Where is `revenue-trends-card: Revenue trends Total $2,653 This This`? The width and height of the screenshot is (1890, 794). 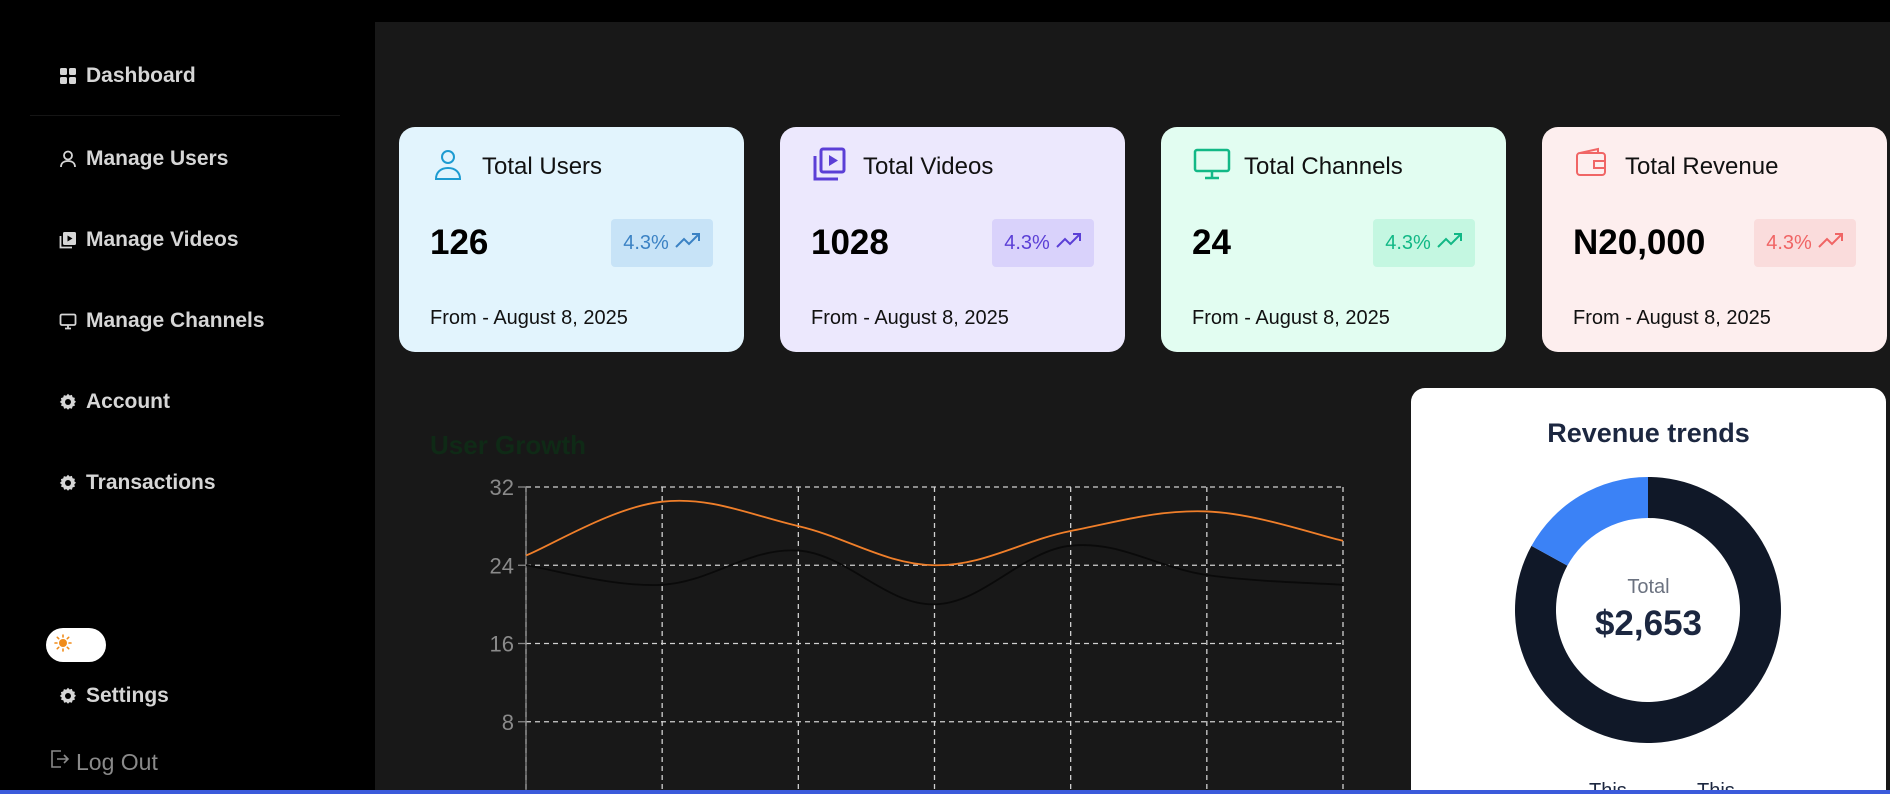
revenue-trends-card: Revenue trends Total $2,653 This This is located at coordinates (1648, 591).